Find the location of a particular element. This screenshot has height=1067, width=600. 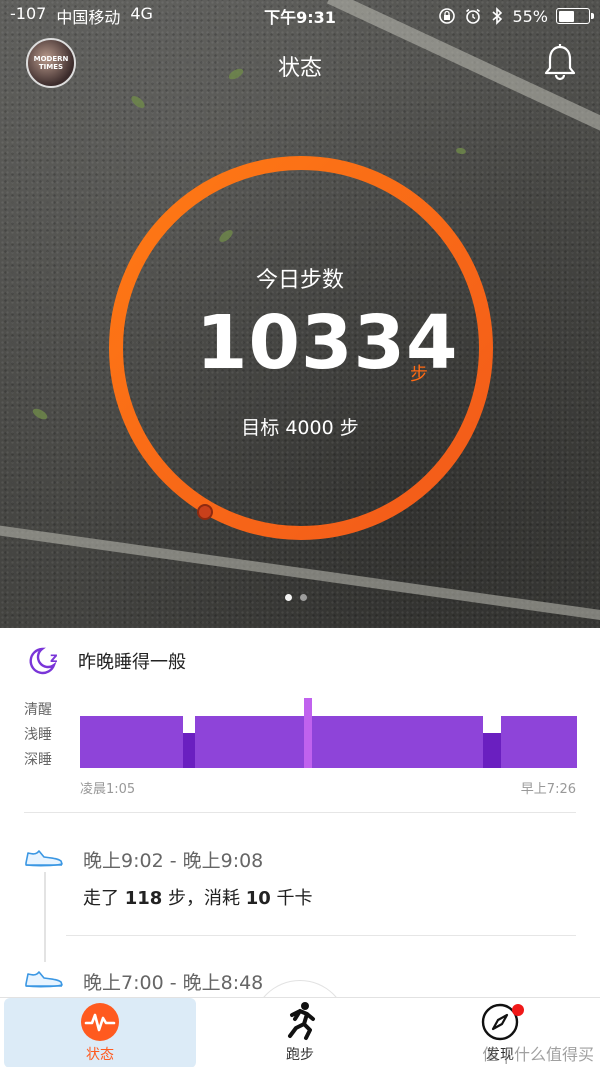

tab-run: 跑步 is located at coordinates (300, 1032).